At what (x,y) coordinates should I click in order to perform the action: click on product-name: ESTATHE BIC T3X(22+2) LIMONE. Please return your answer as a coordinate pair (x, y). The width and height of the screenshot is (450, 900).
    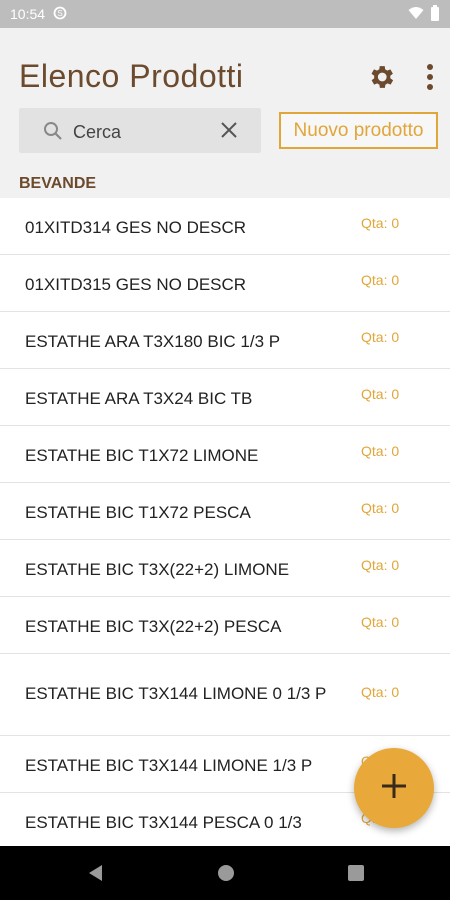
    Looking at the image, I should click on (157, 569).